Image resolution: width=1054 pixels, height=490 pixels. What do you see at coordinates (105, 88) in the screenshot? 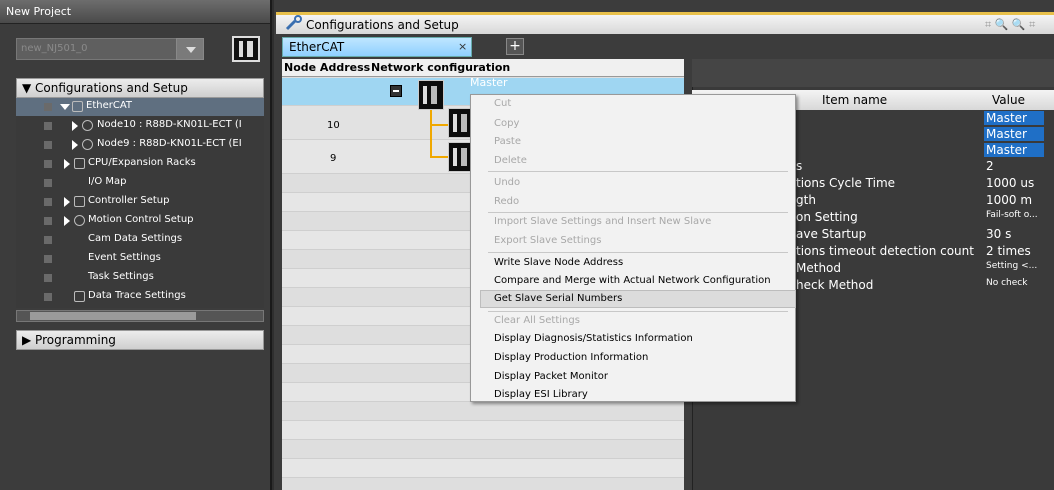
I see `configurations-section-label: ▼ Configurations and Setup` at bounding box center [105, 88].